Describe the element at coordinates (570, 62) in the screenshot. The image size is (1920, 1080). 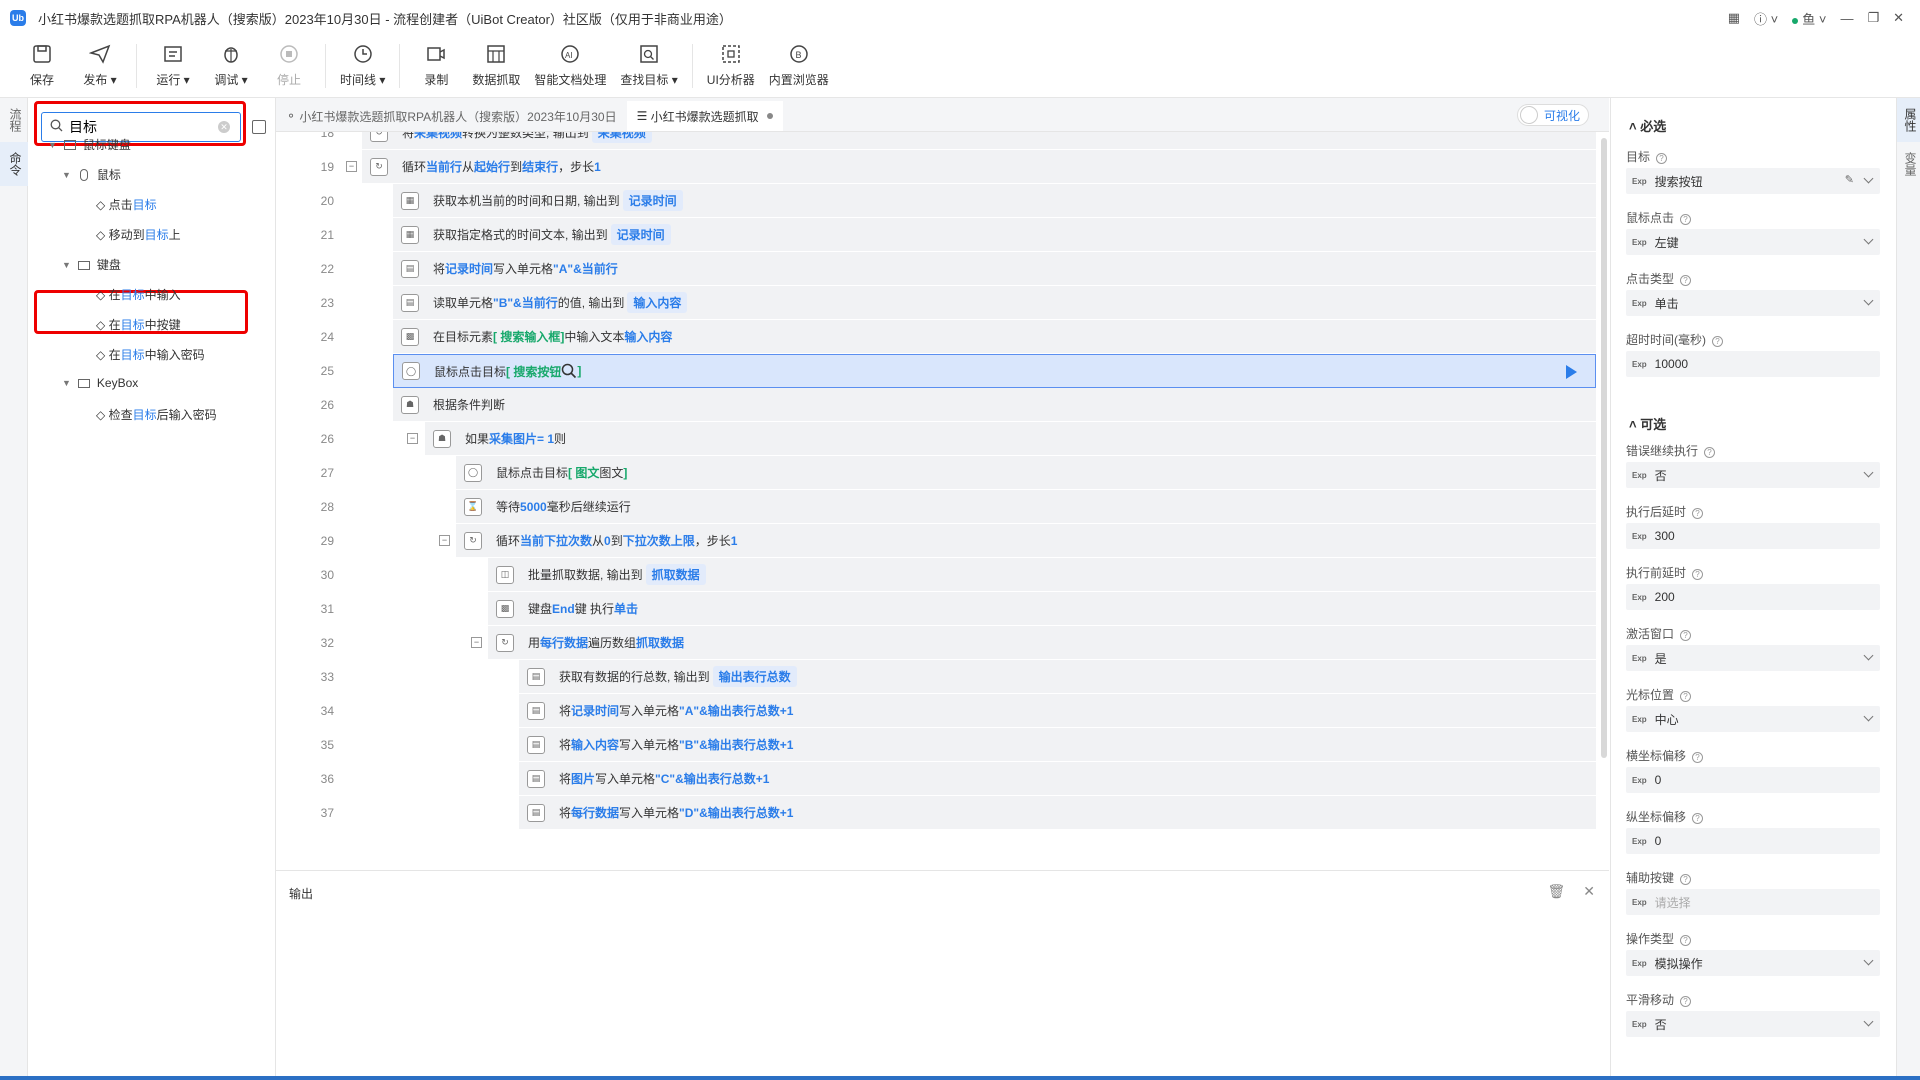
I see `smart-doc-button: AI 智能文档处理` at that location.